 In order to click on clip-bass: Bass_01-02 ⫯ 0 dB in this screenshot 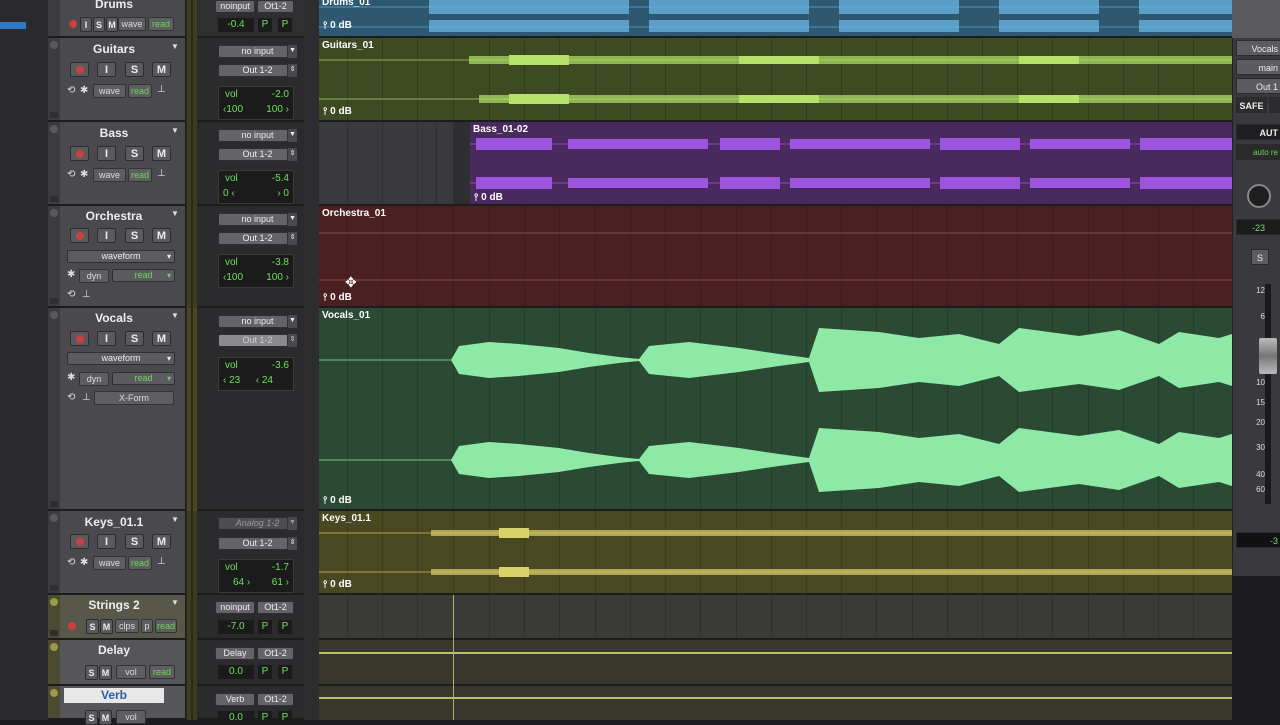, I will do `click(851, 163)`.